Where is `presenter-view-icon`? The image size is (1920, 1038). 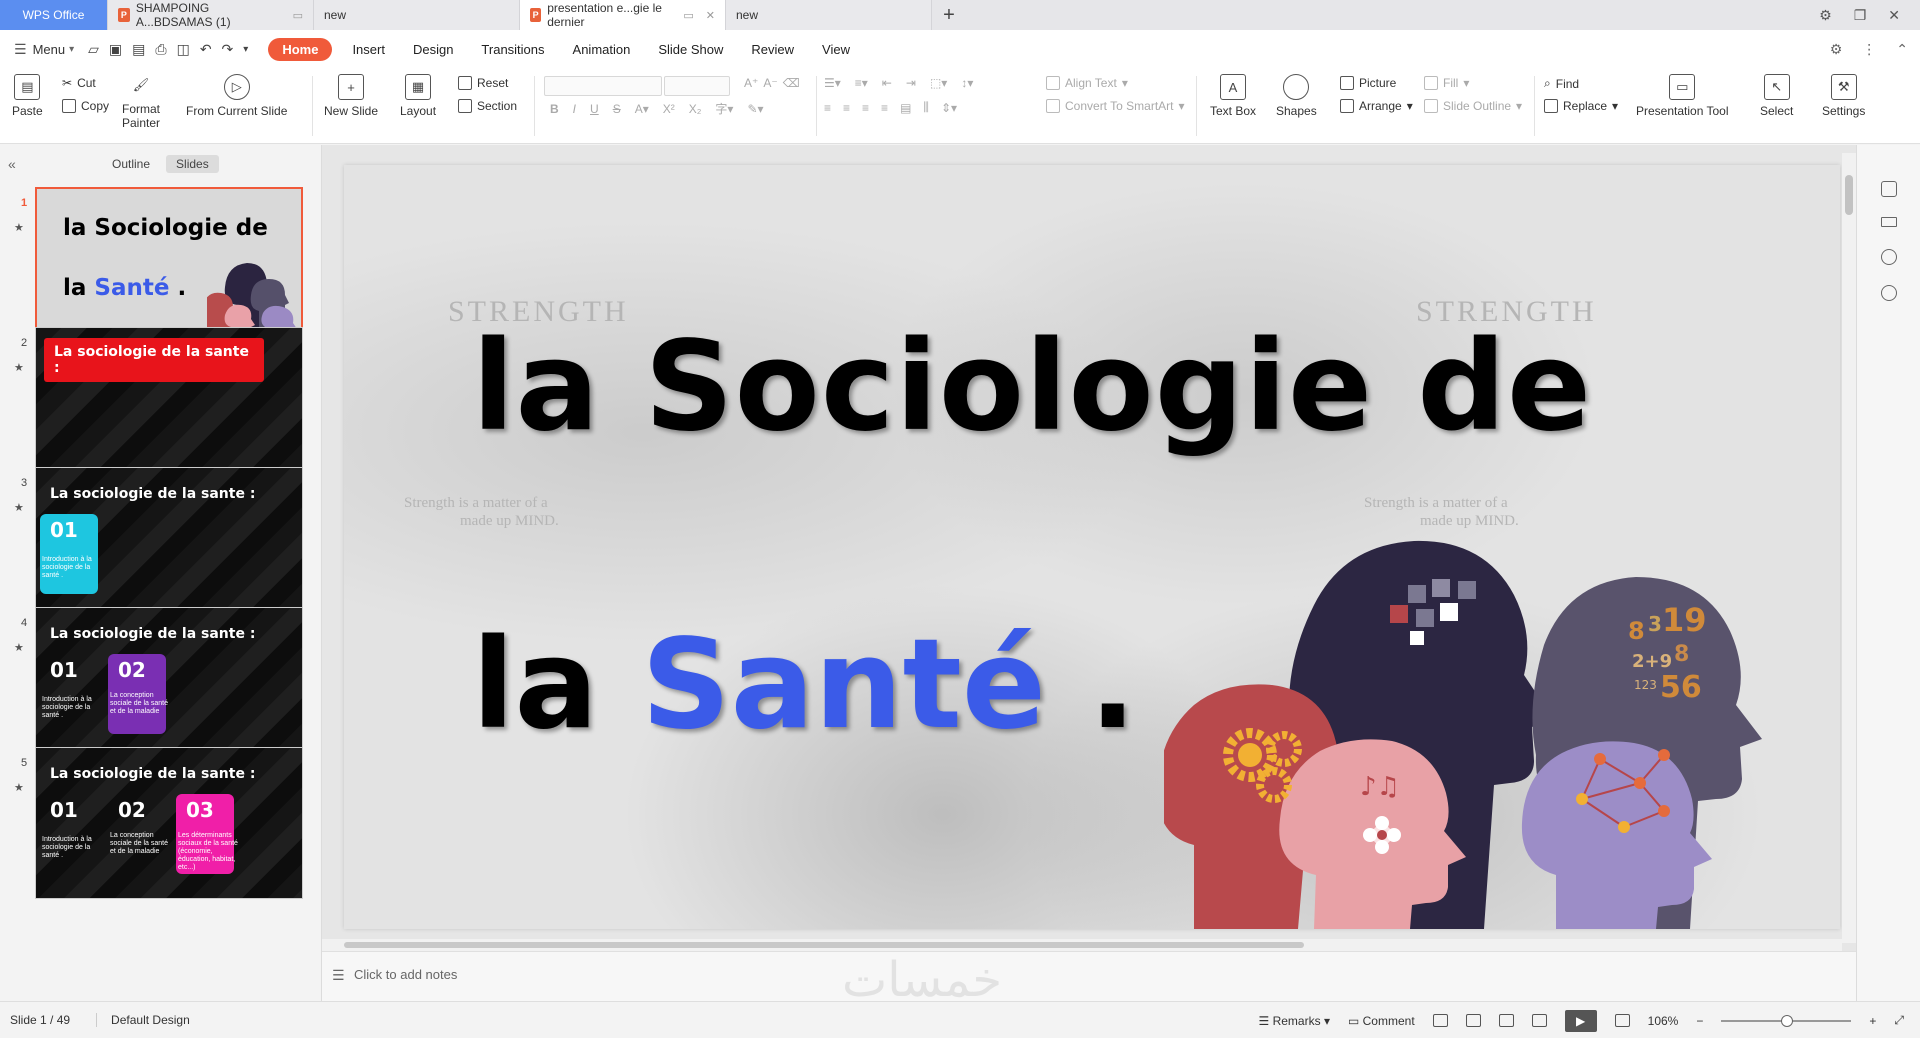
presenter-view-icon is located at coordinates (1539, 1020).